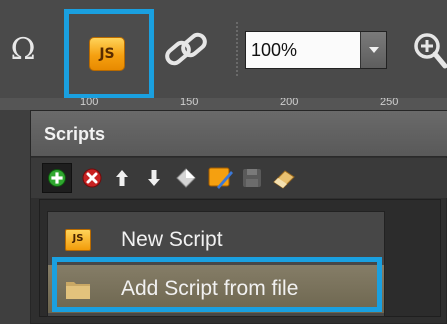  What do you see at coordinates (189, 103) in the screenshot?
I see `ruler-mark: 150` at bounding box center [189, 103].